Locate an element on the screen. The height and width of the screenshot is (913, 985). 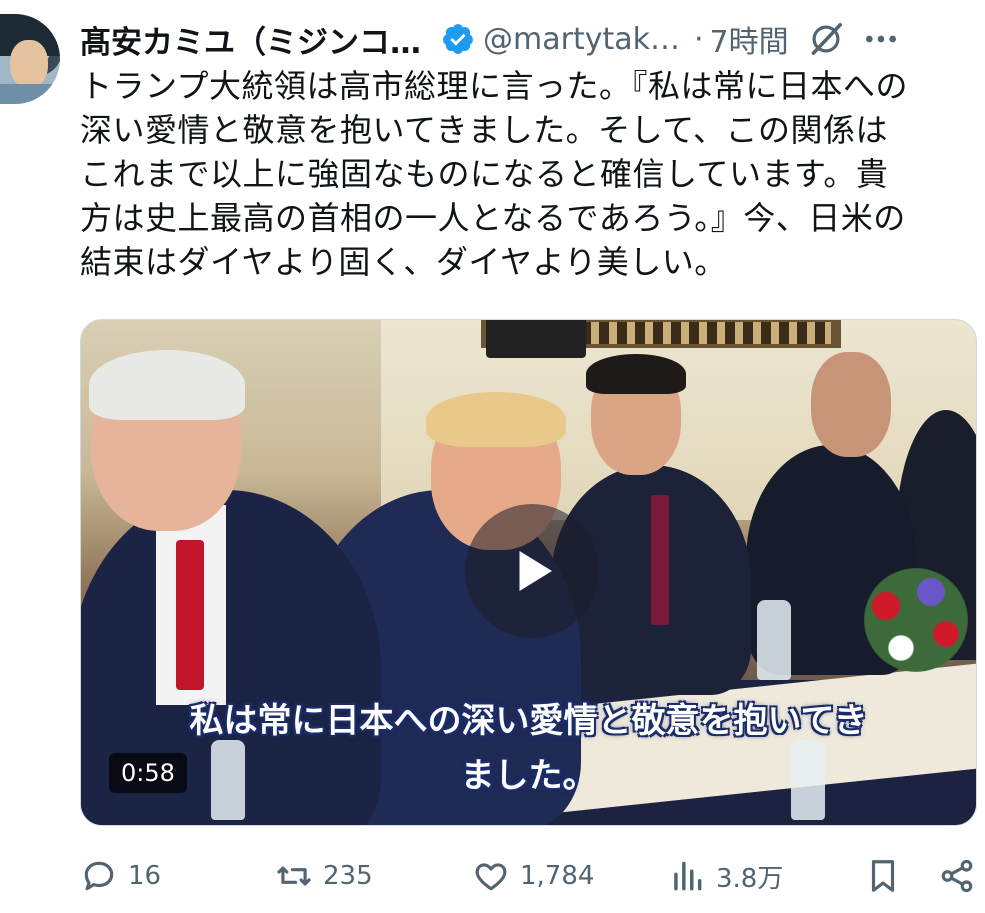
play-button is located at coordinates (532, 571).